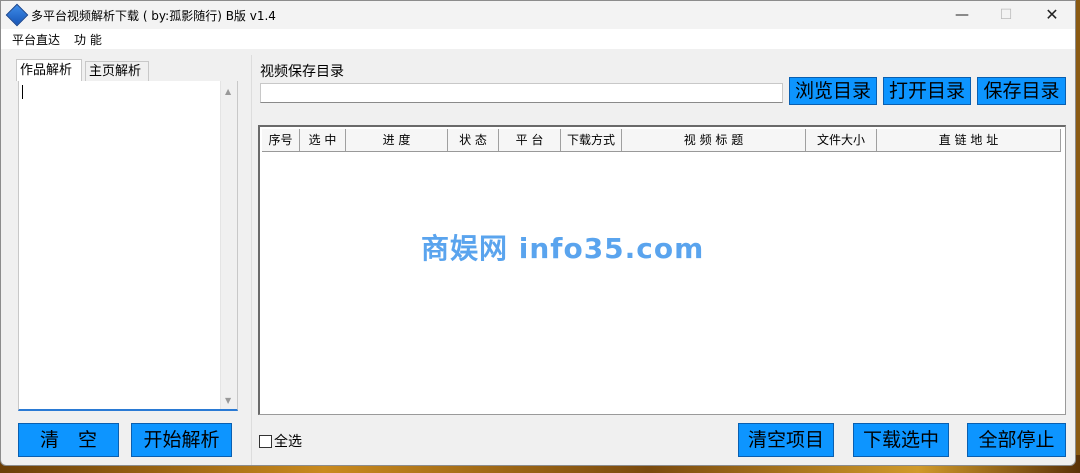  I want to click on tab-homepage-parse: 主页解析, so click(117, 71).